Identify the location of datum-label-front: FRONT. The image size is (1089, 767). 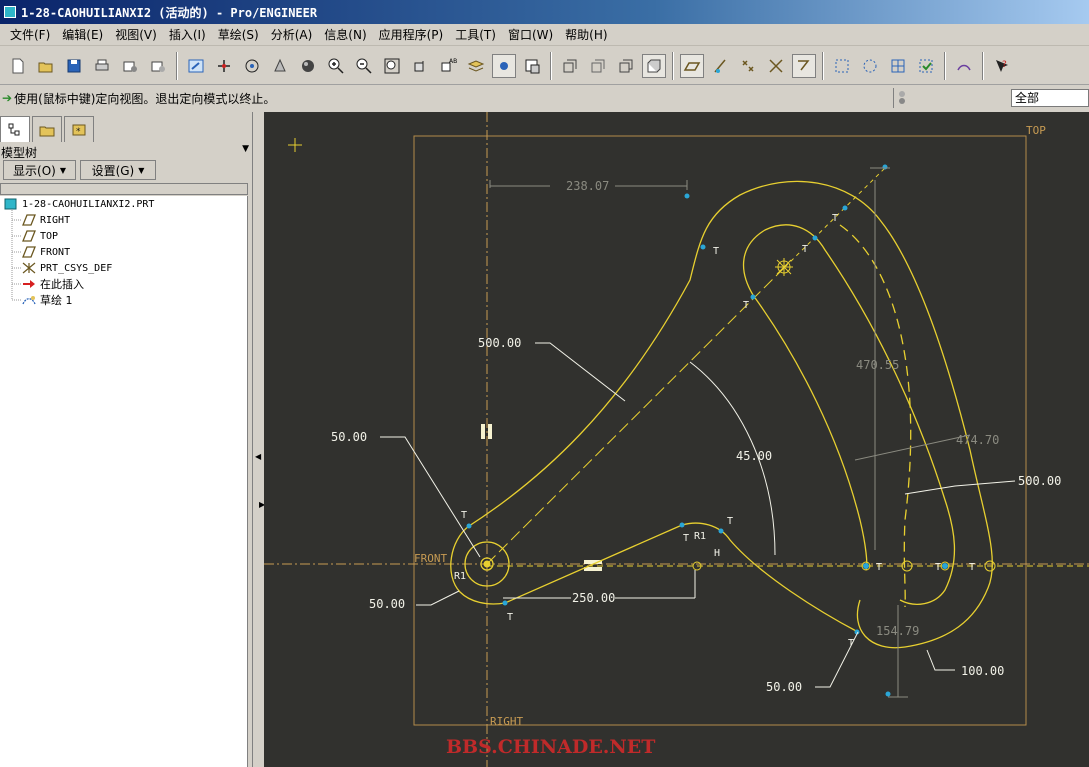
(430, 558).